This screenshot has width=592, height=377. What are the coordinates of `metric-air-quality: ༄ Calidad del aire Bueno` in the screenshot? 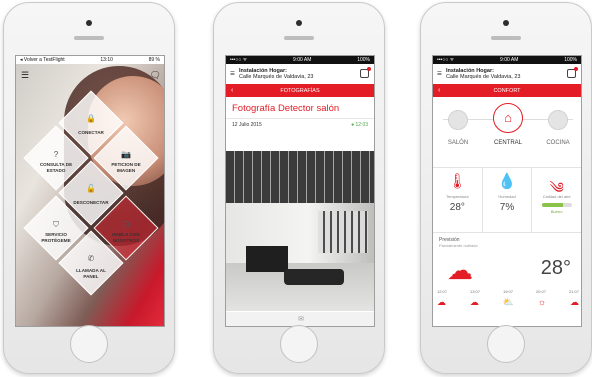 It's located at (556, 200).